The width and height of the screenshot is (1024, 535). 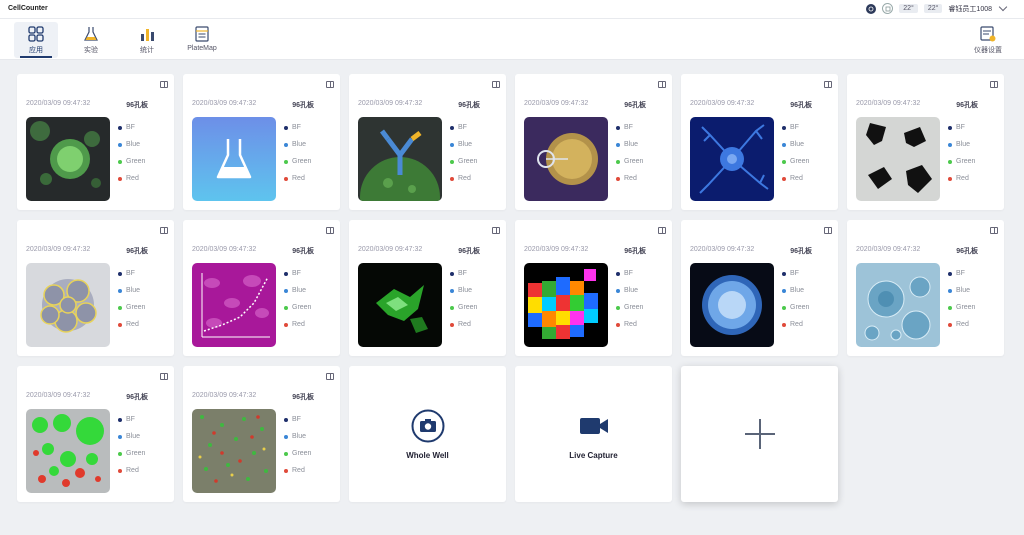 I want to click on app-card-8: 2020/03/09 09:47:32 96孔板 BF Blue Green Red, so click(x=261, y=288).